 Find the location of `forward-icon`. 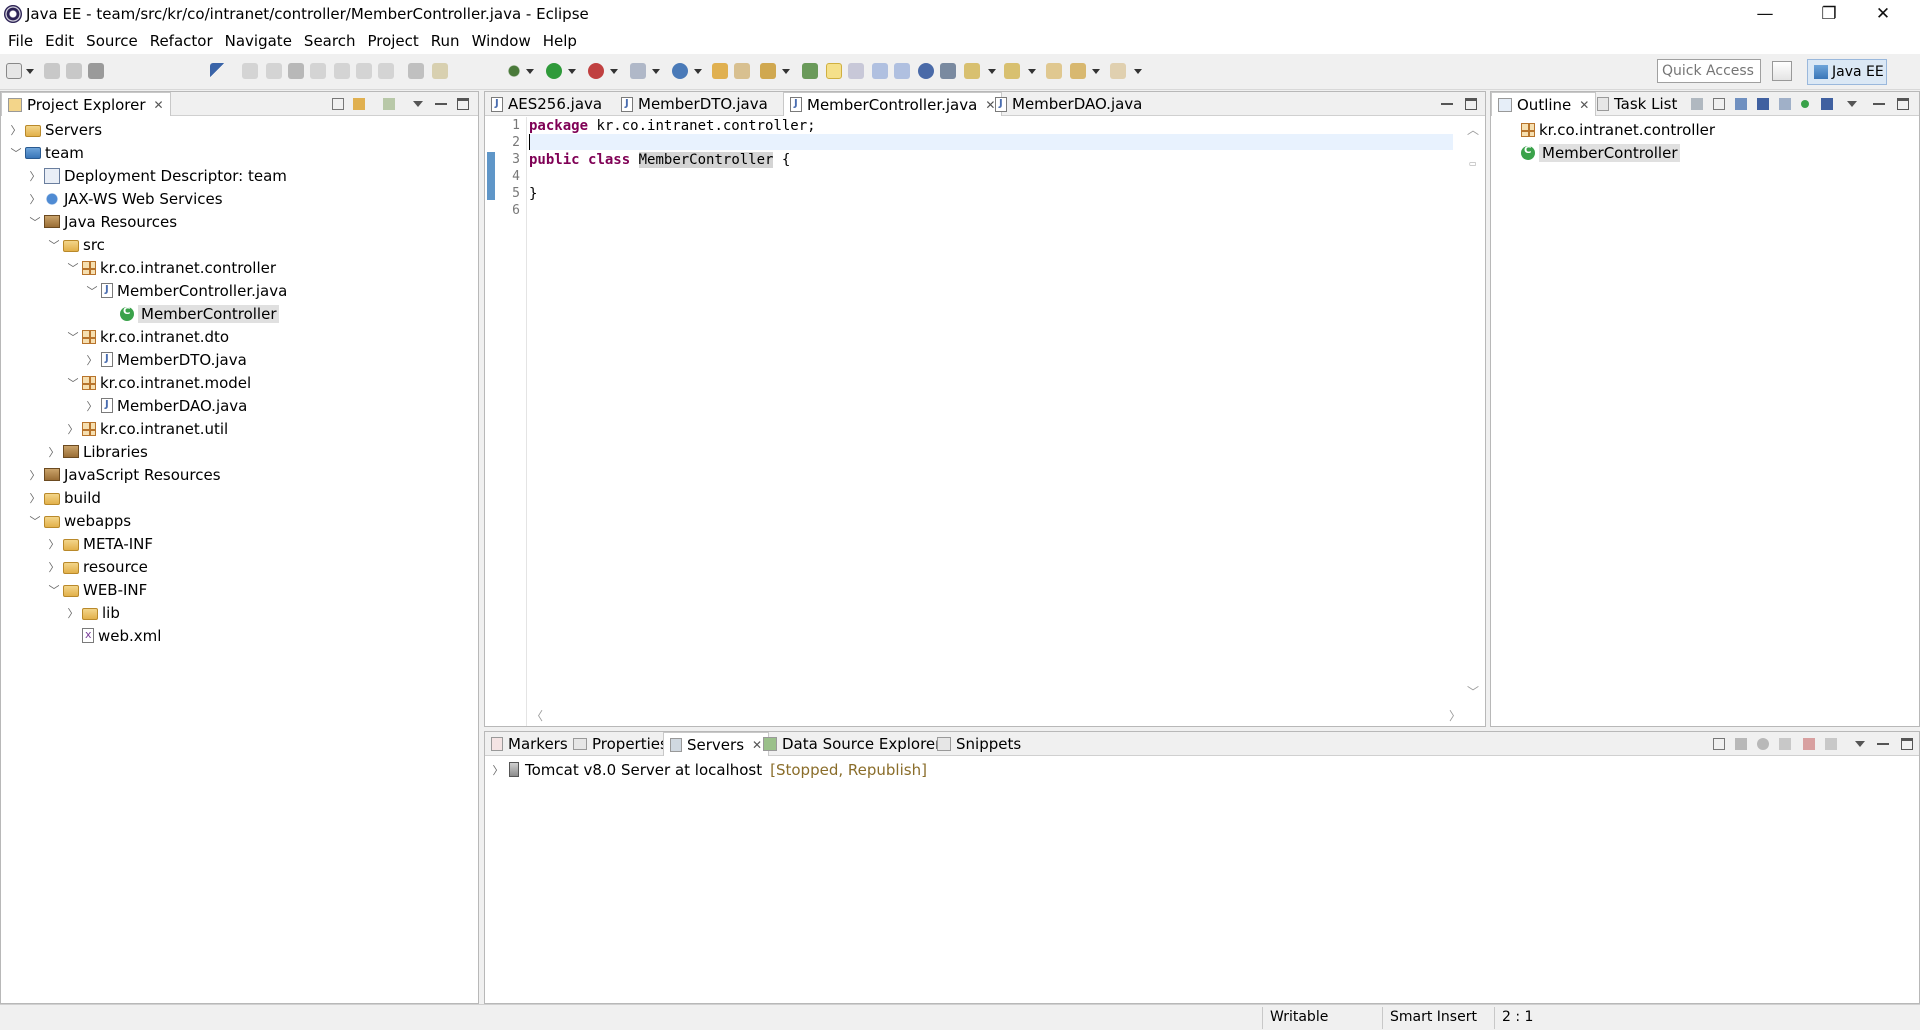

forward-icon is located at coordinates (1118, 71).